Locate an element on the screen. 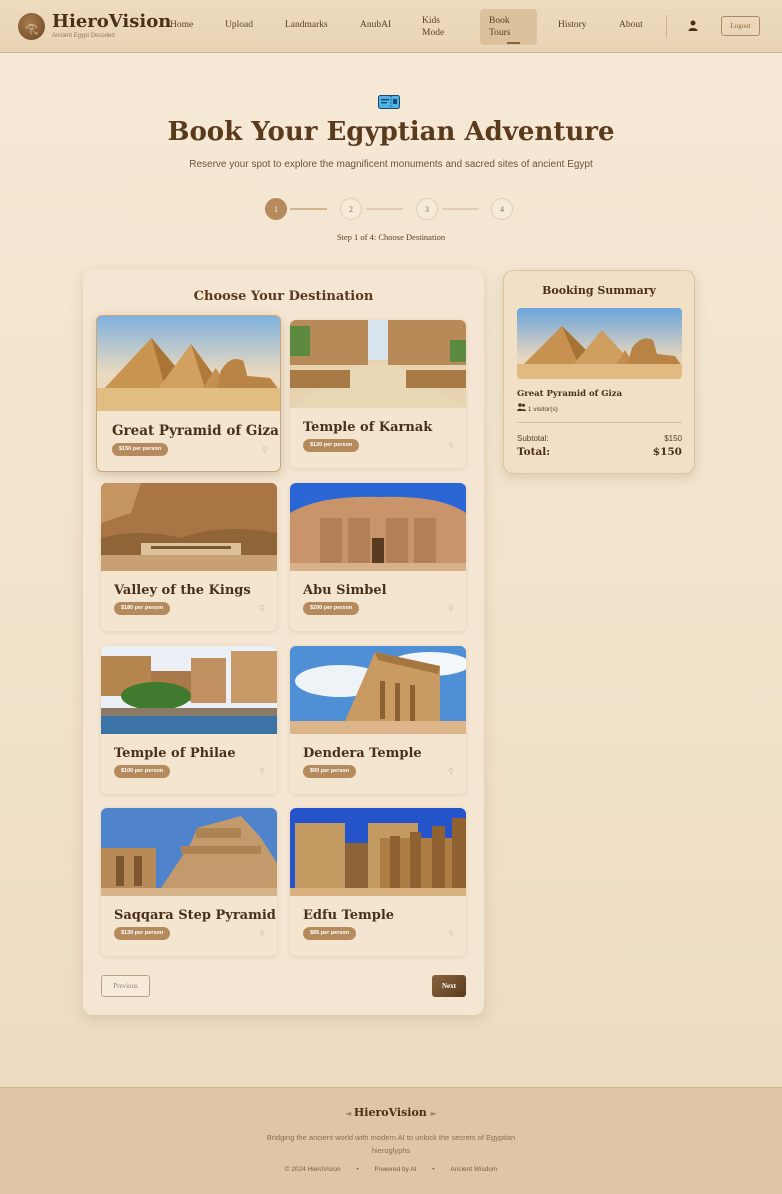 Image resolution: width=782 pixels, height=1194 pixels. nav-link-history: History is located at coordinates (572, 25).